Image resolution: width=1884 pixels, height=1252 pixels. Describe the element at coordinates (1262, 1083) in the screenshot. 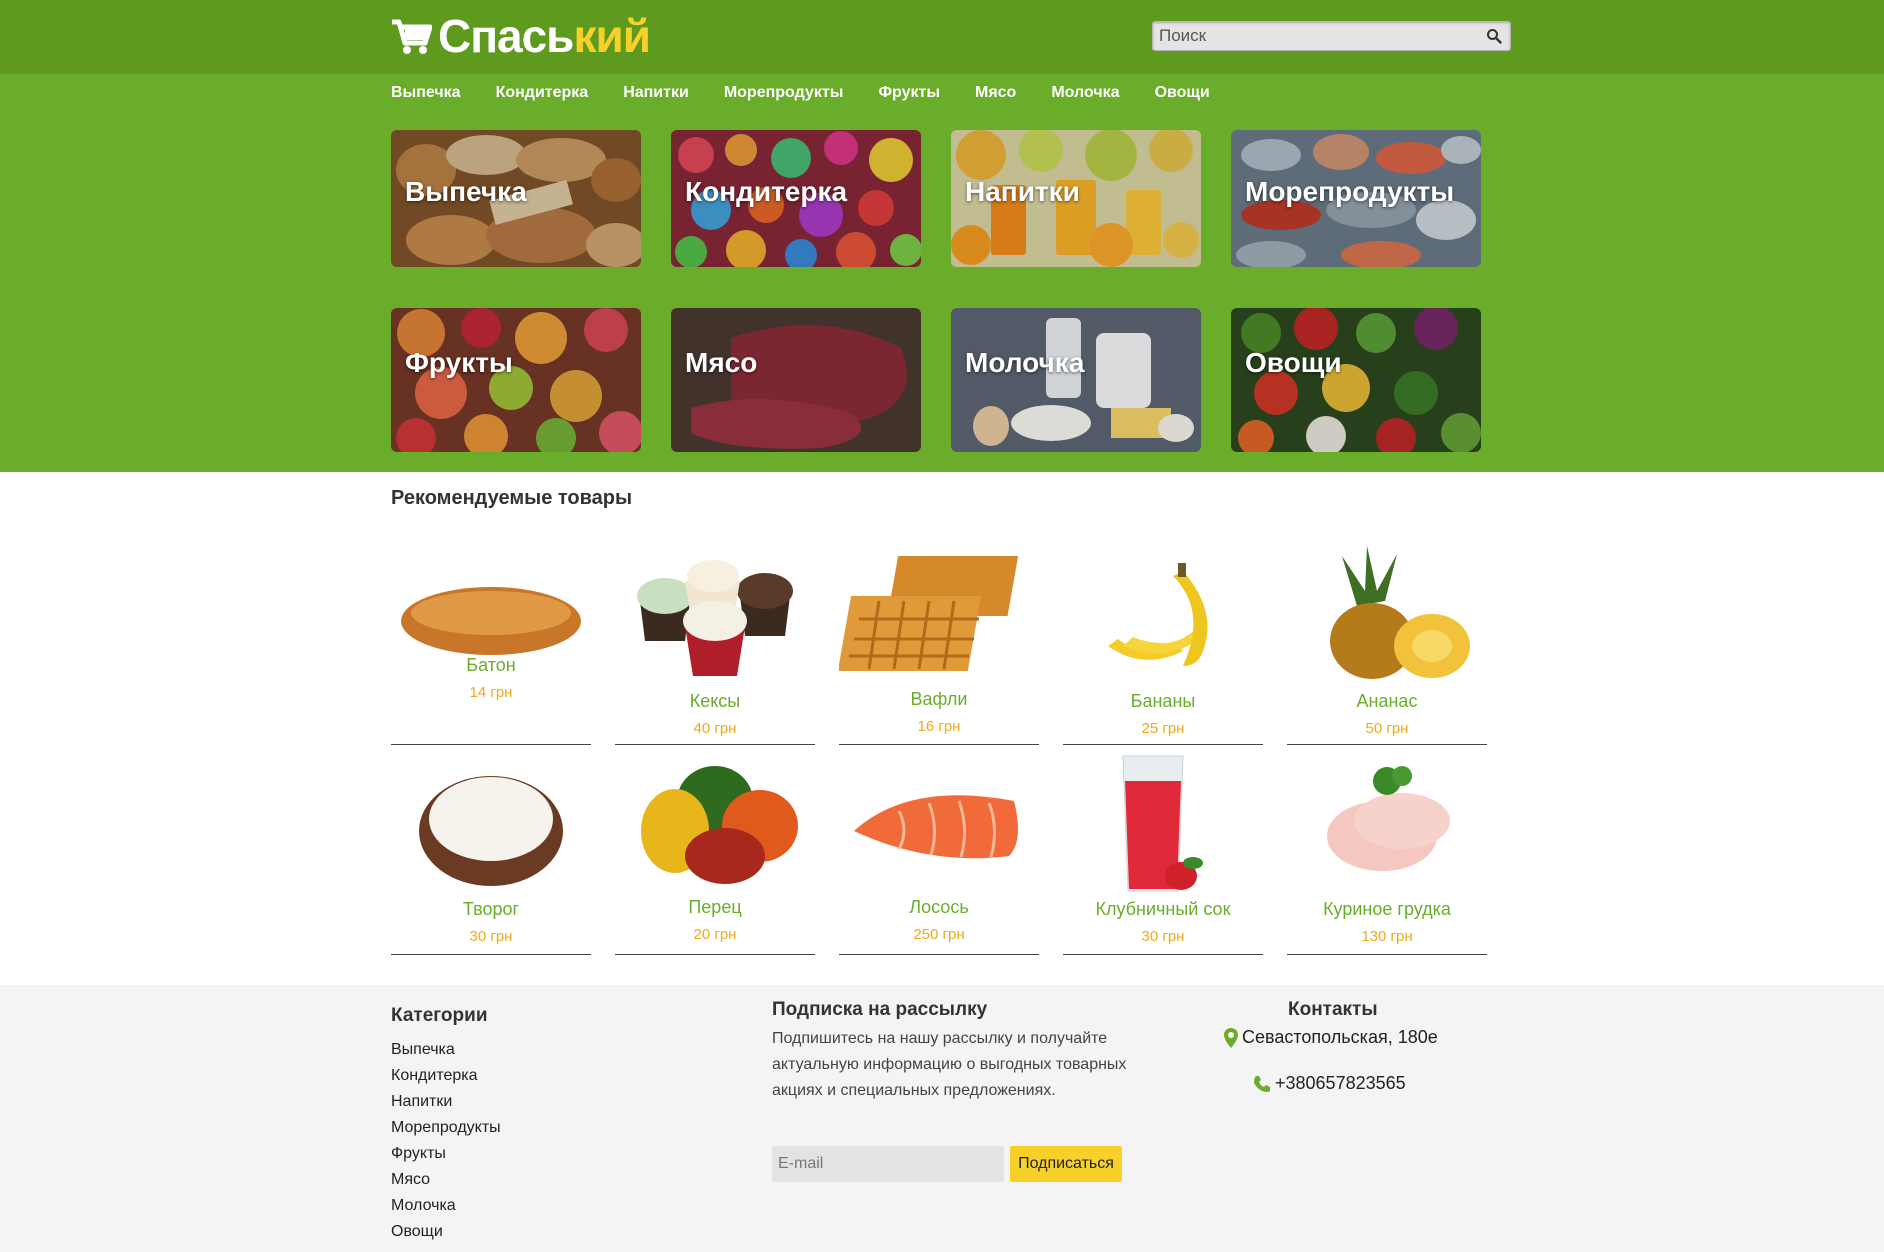

I see `phone-icon` at that location.